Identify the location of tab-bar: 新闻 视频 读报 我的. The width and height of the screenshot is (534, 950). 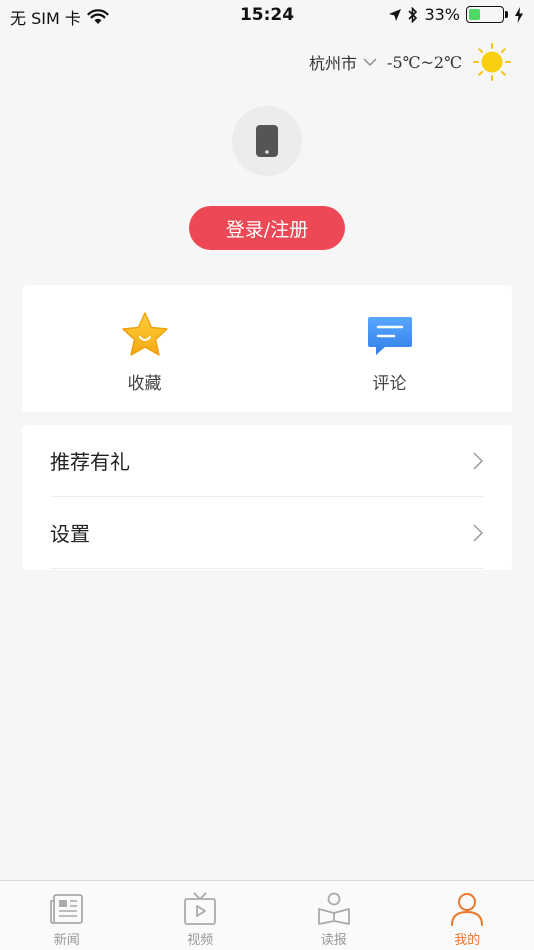
(267, 915).